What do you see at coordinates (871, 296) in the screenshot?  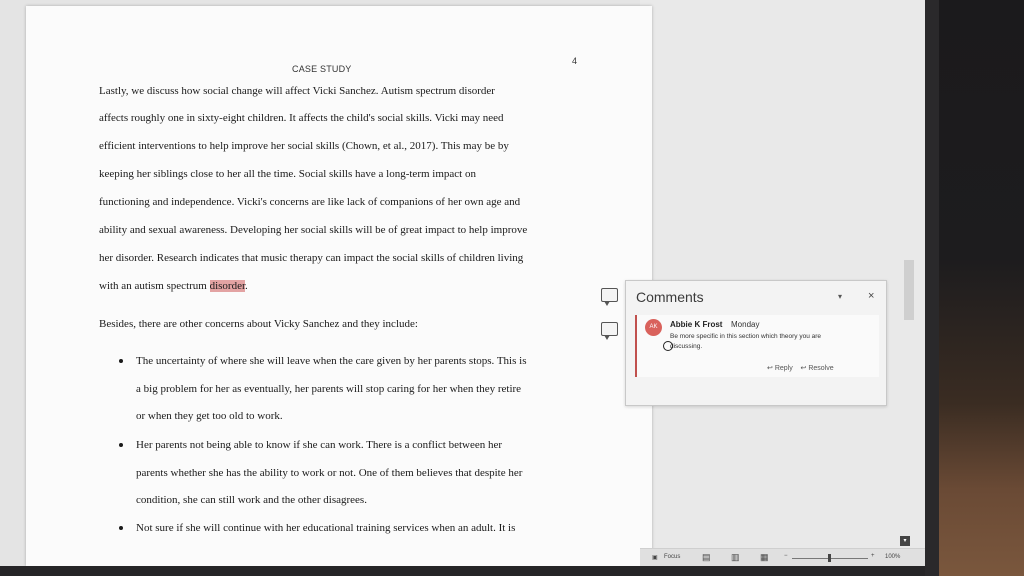 I see `close-icon: ×` at bounding box center [871, 296].